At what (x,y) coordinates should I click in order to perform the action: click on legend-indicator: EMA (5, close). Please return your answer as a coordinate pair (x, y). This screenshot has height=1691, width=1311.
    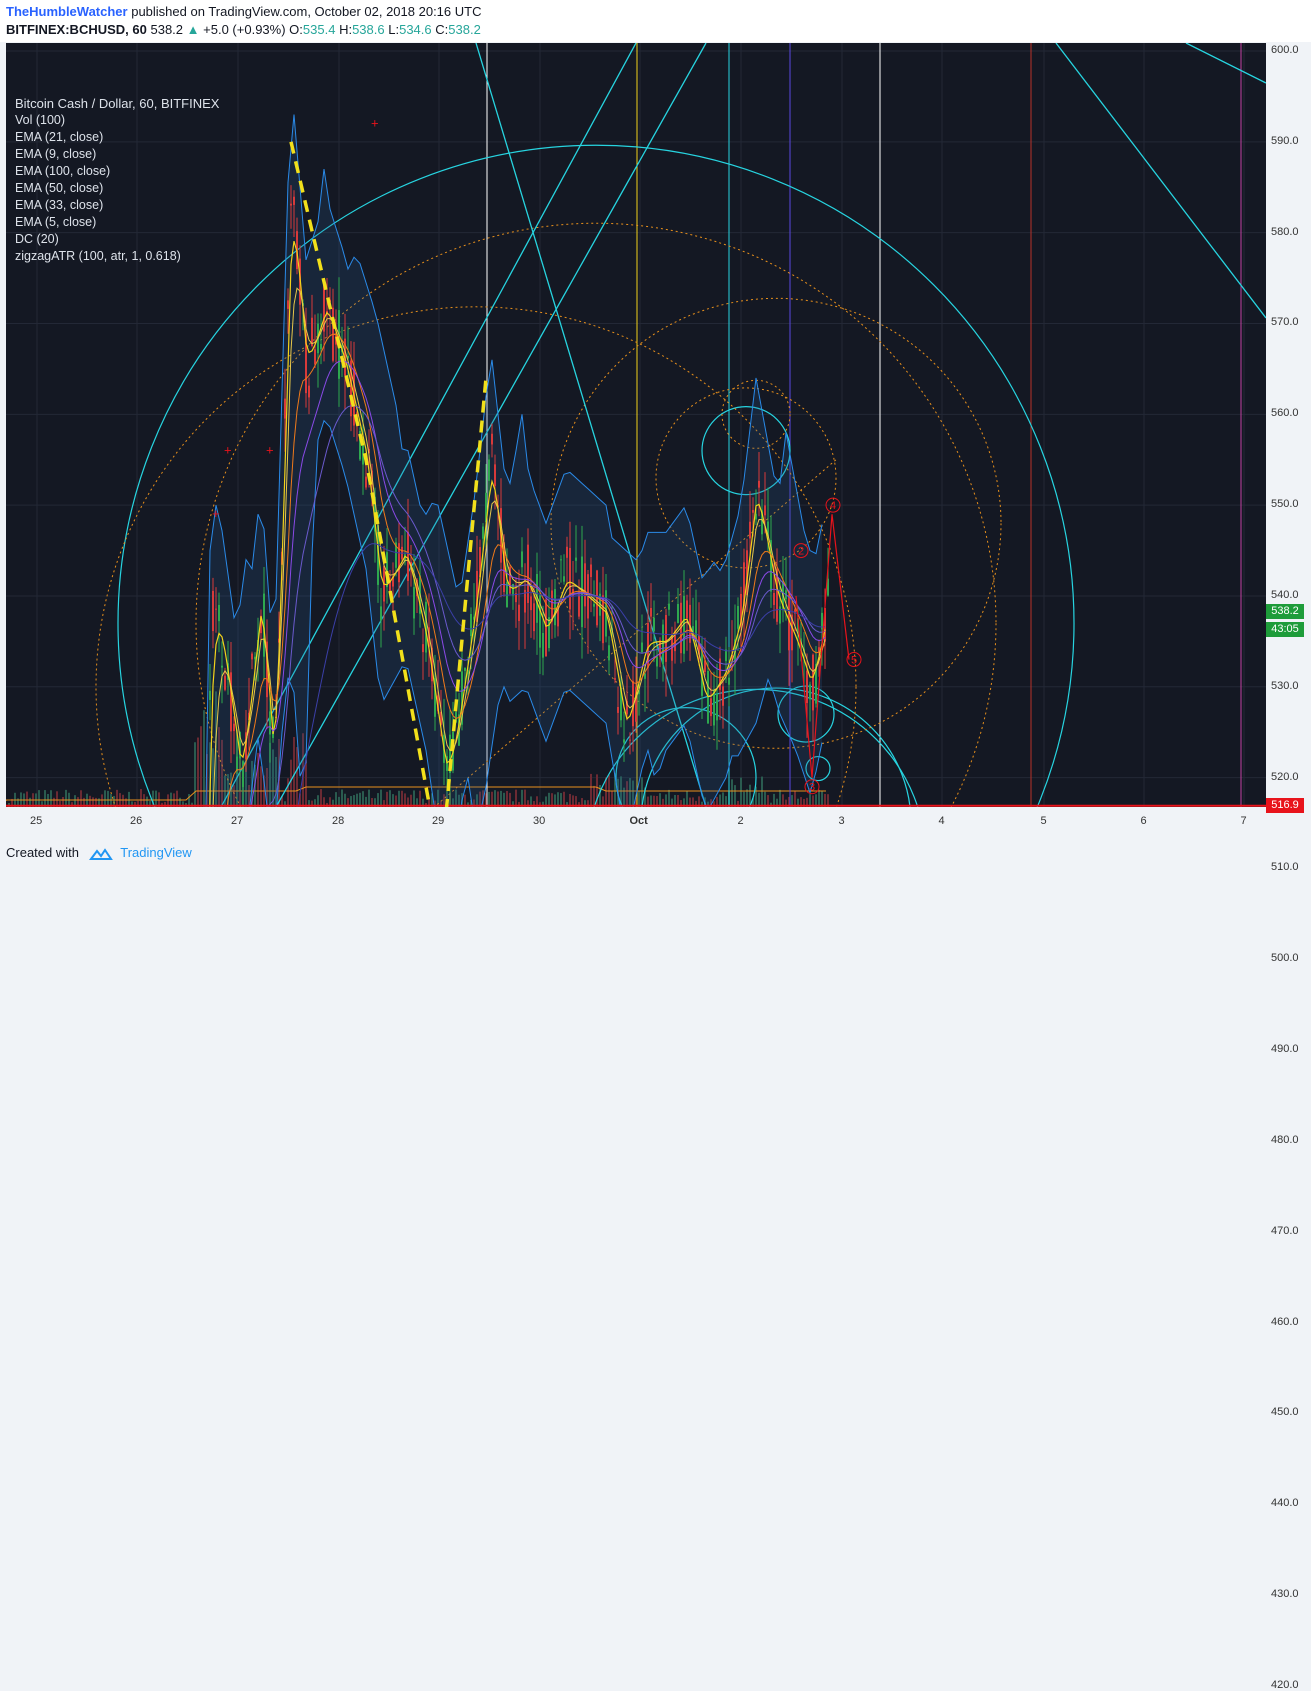
    Looking at the image, I should click on (117, 222).